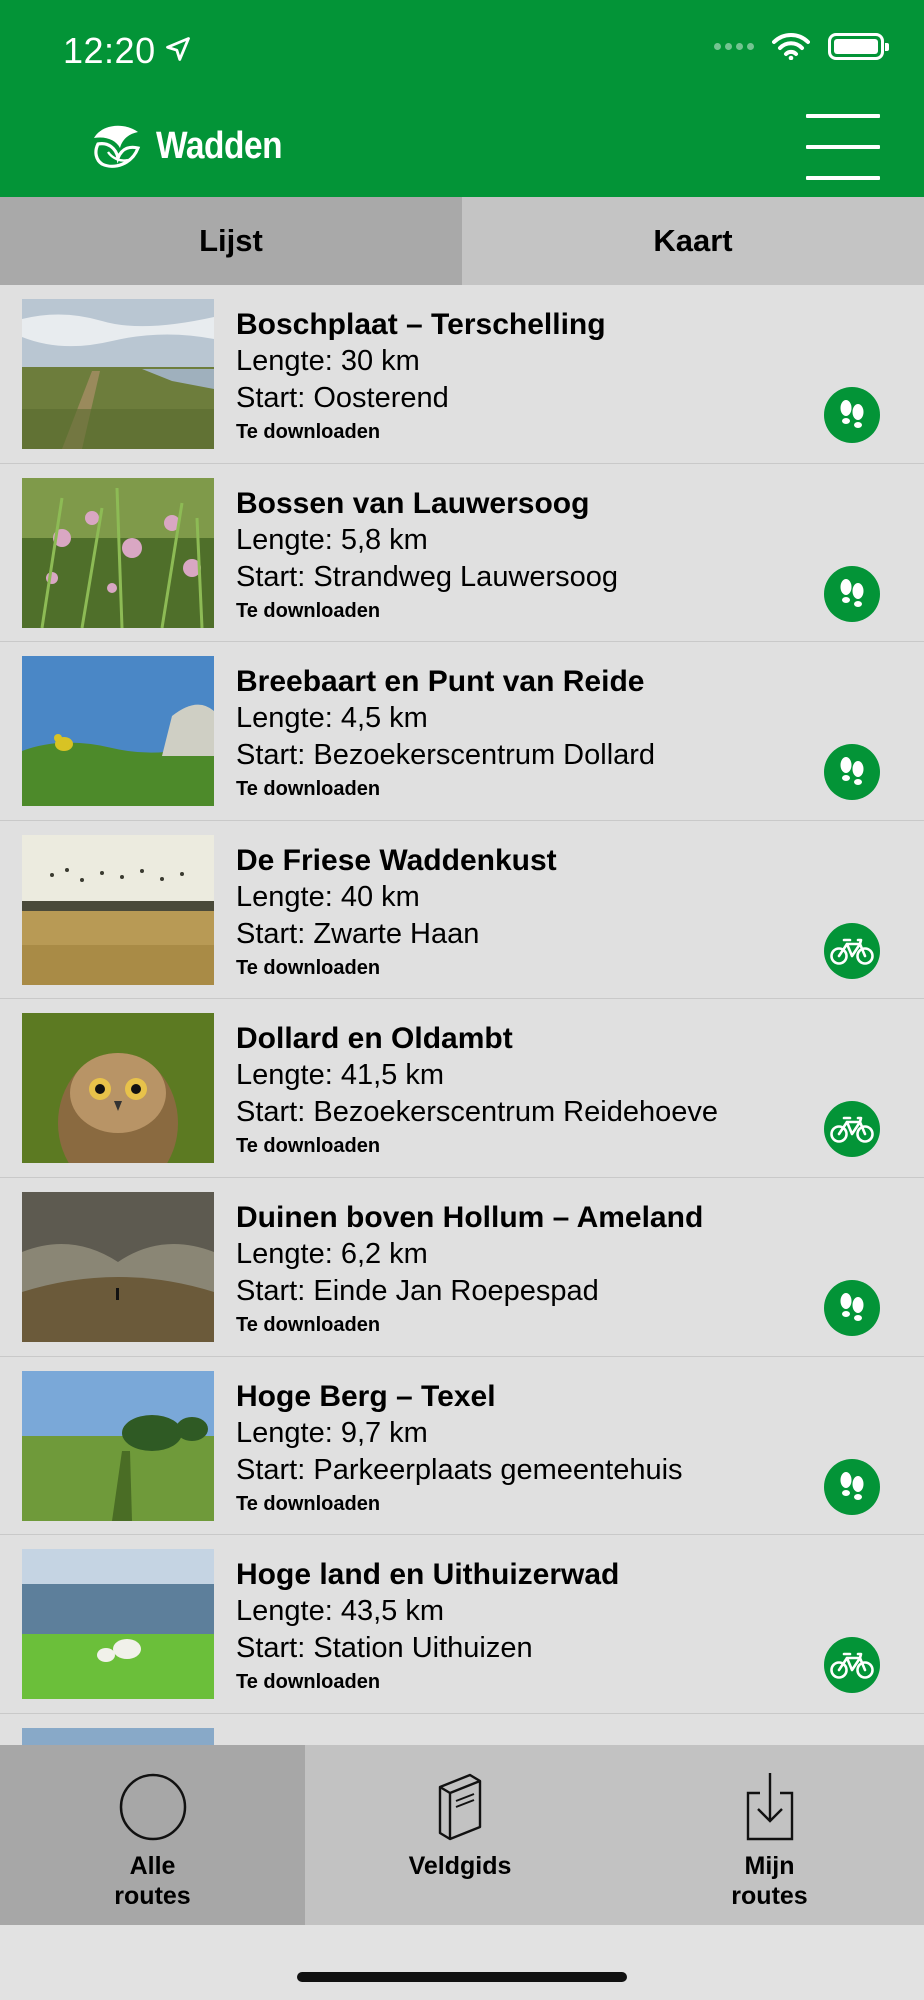 Image resolution: width=924 pixels, height=2000 pixels. Describe the element at coordinates (428, 1575) in the screenshot. I see `route-title: Hoge land en Uithuizerwad` at that location.